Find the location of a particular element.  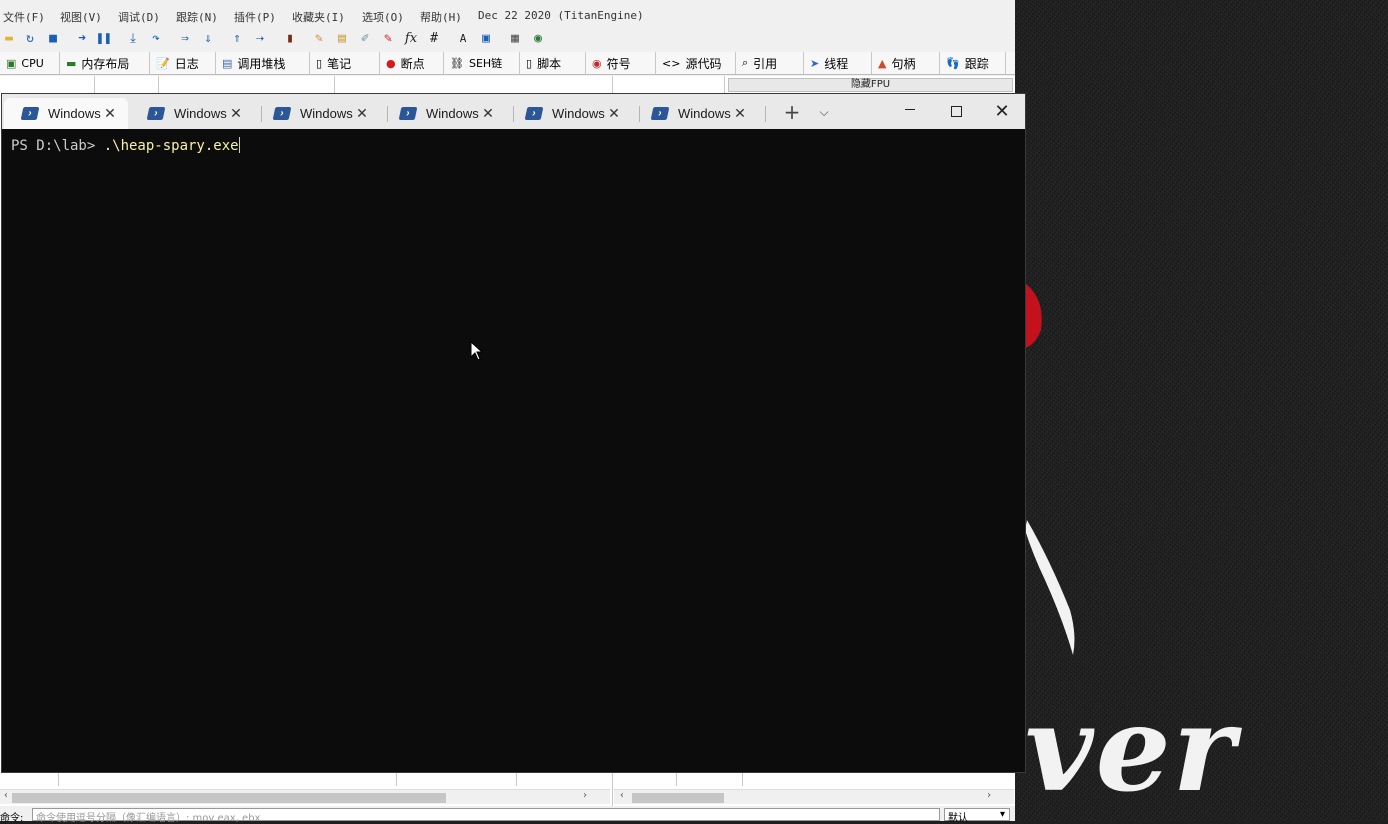

terminal-tab-3: › Windows ✕ is located at coordinates (318, 113).